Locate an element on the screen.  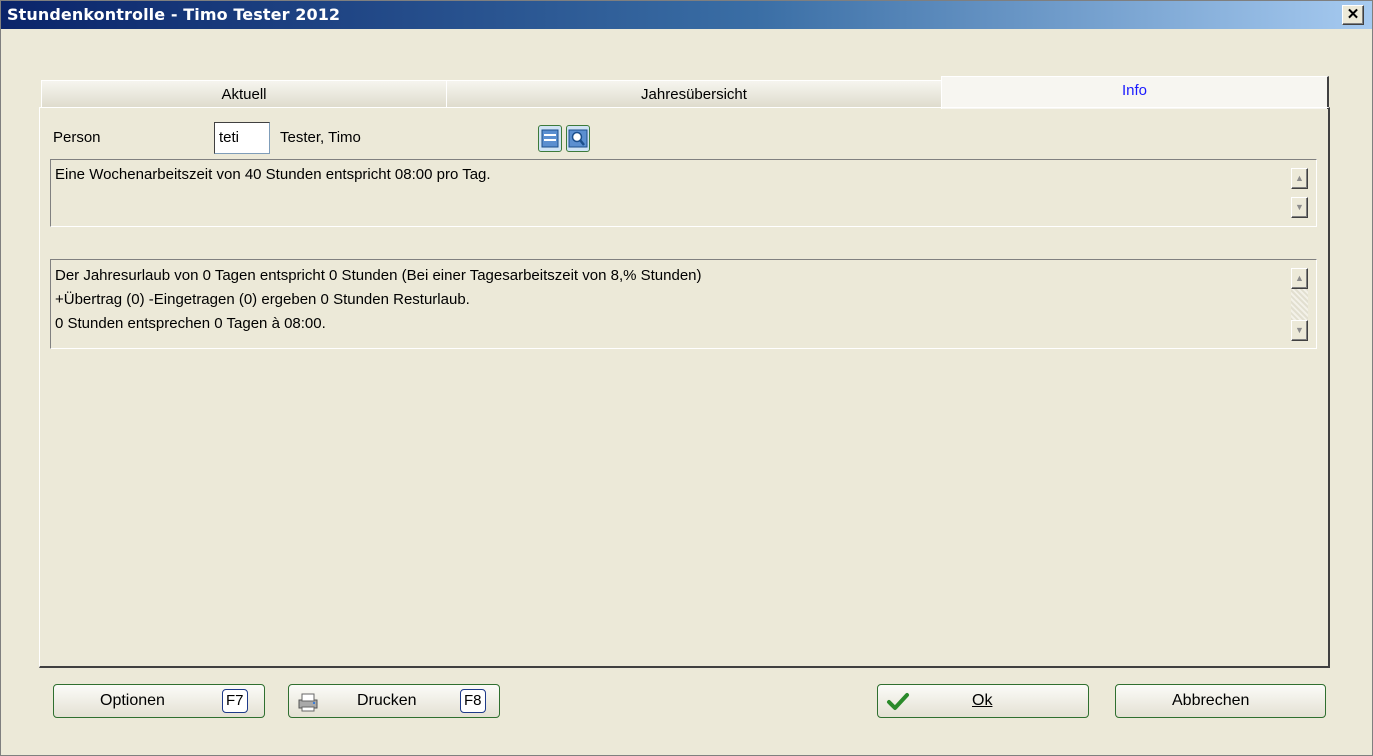
person-name: Tester, Timo is located at coordinates (320, 137).